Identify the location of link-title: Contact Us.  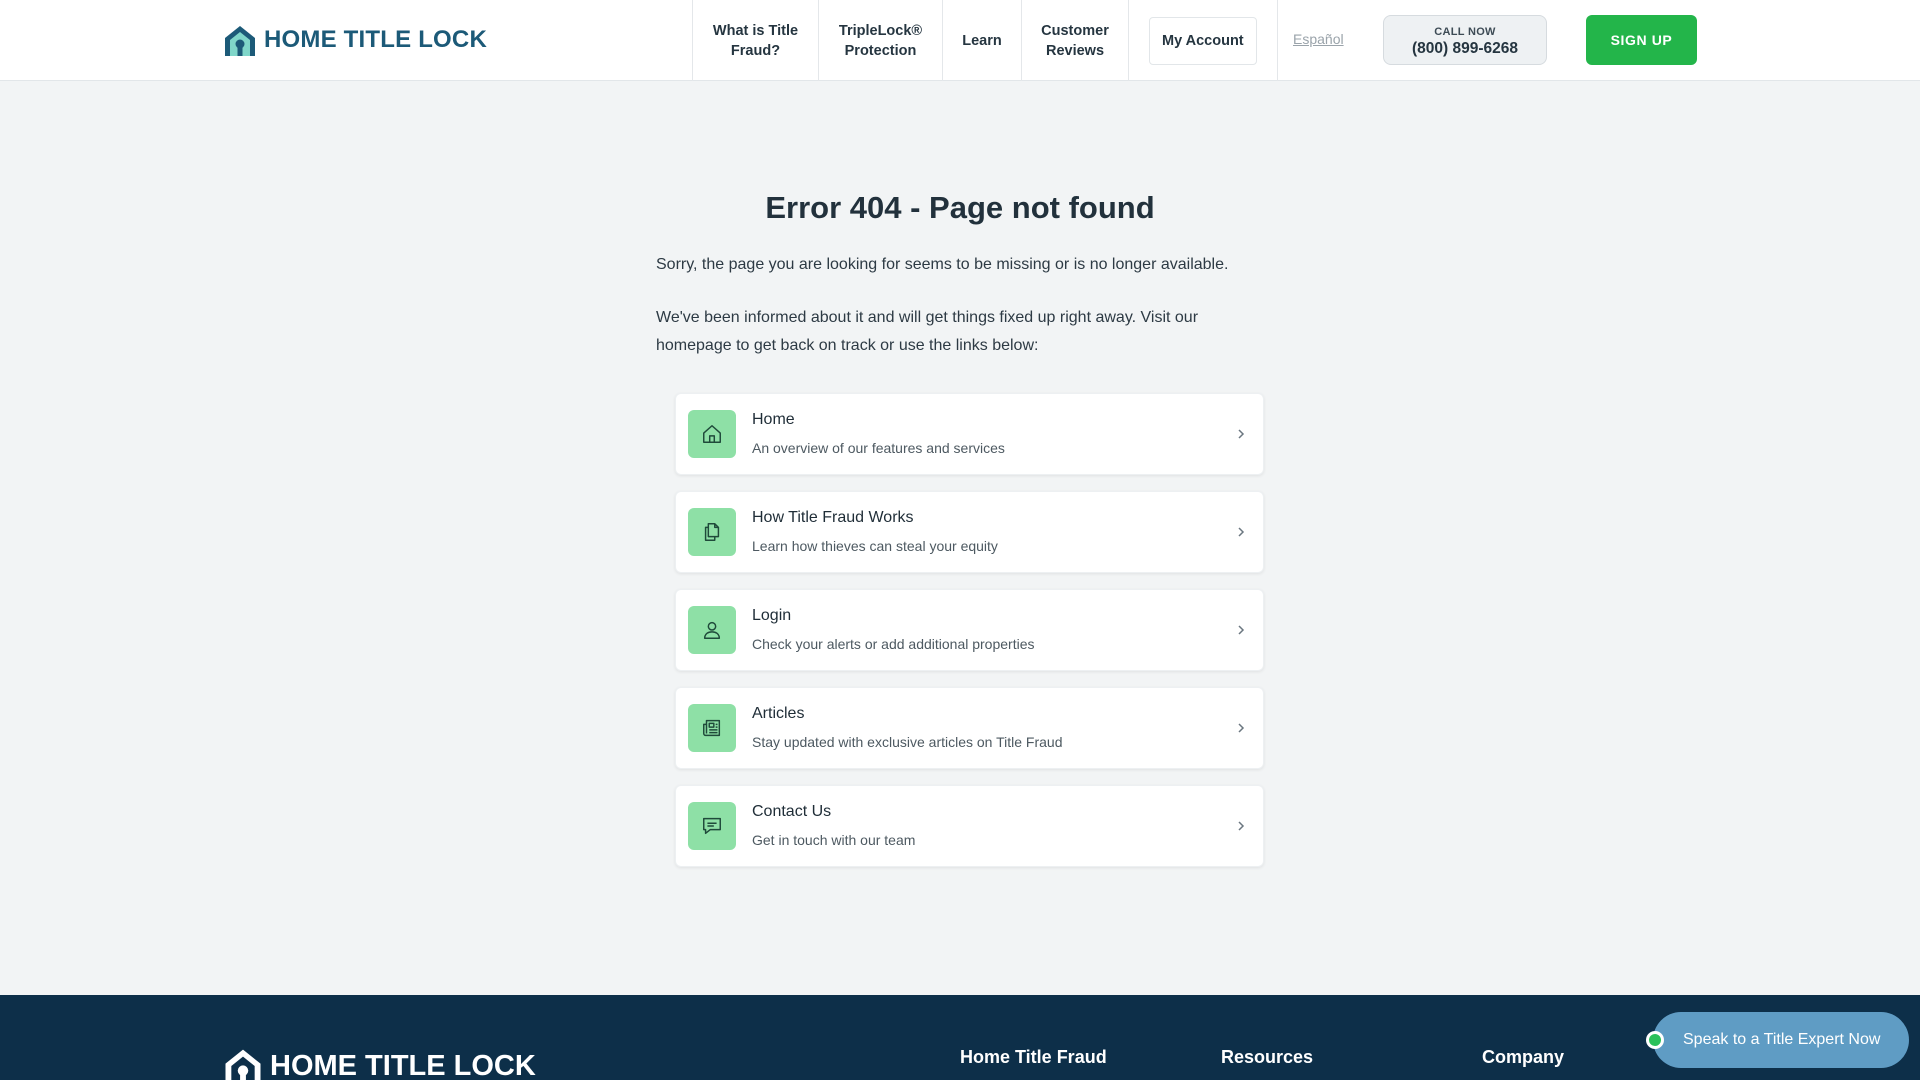
(792, 811).